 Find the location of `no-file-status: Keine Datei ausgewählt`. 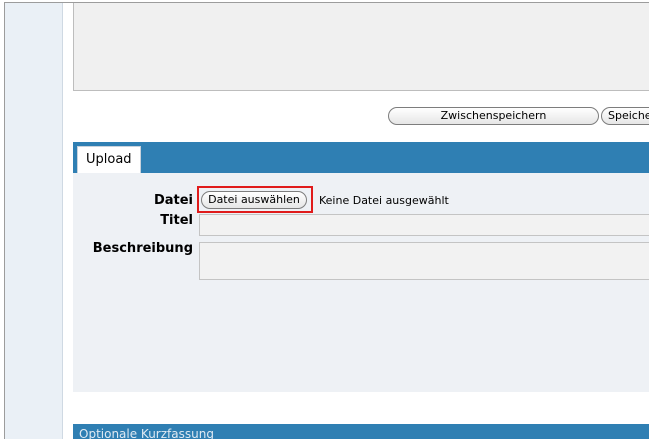

no-file-status: Keine Datei ausgewählt is located at coordinates (384, 200).